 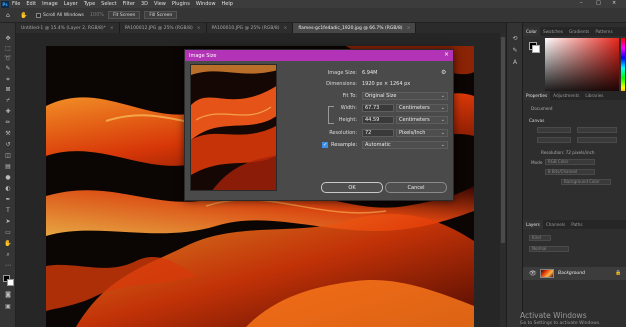 I want to click on move-tool-icon: ✥, so click(x=8, y=38).